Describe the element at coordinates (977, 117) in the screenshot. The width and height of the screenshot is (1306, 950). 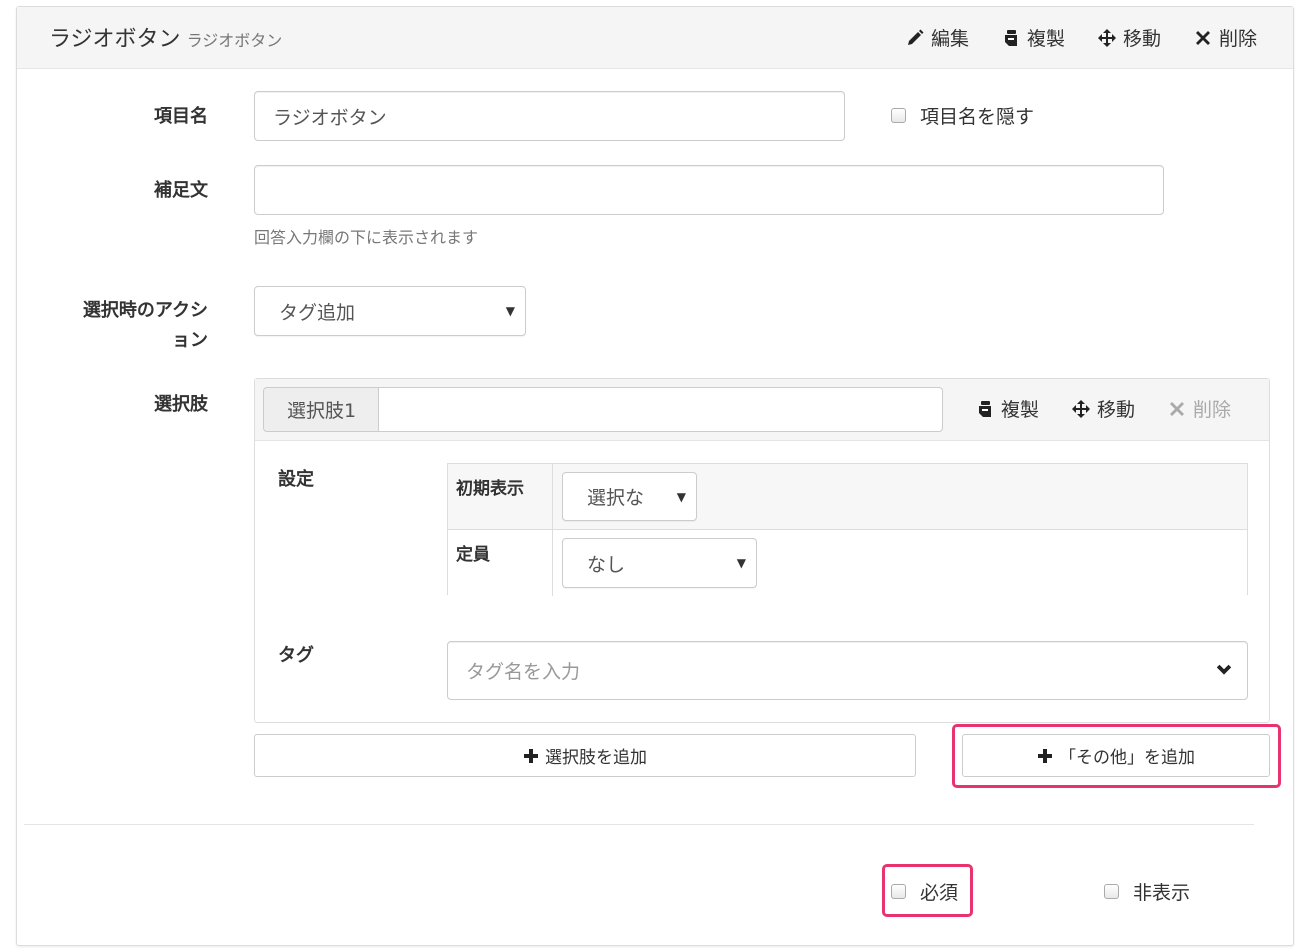
I see `hide-label-text: 項目名を隠す` at that location.